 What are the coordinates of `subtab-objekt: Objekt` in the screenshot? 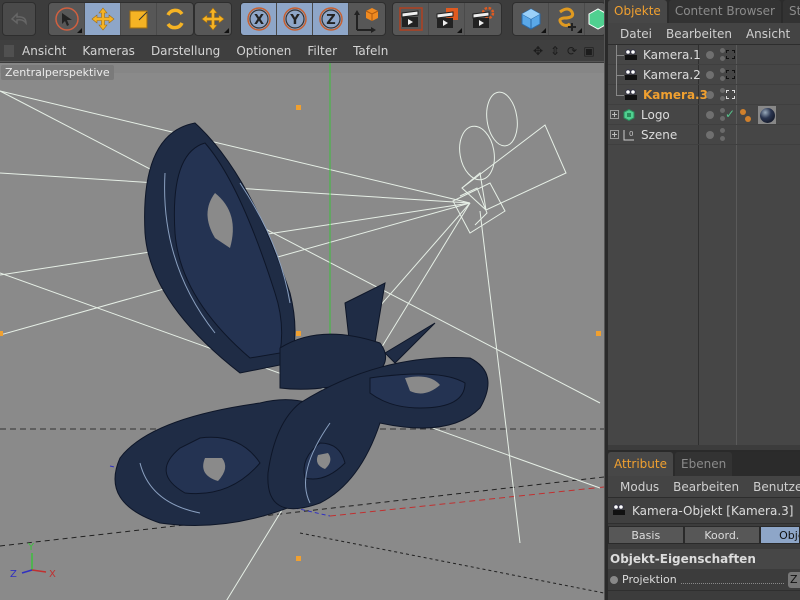 It's located at (780, 535).